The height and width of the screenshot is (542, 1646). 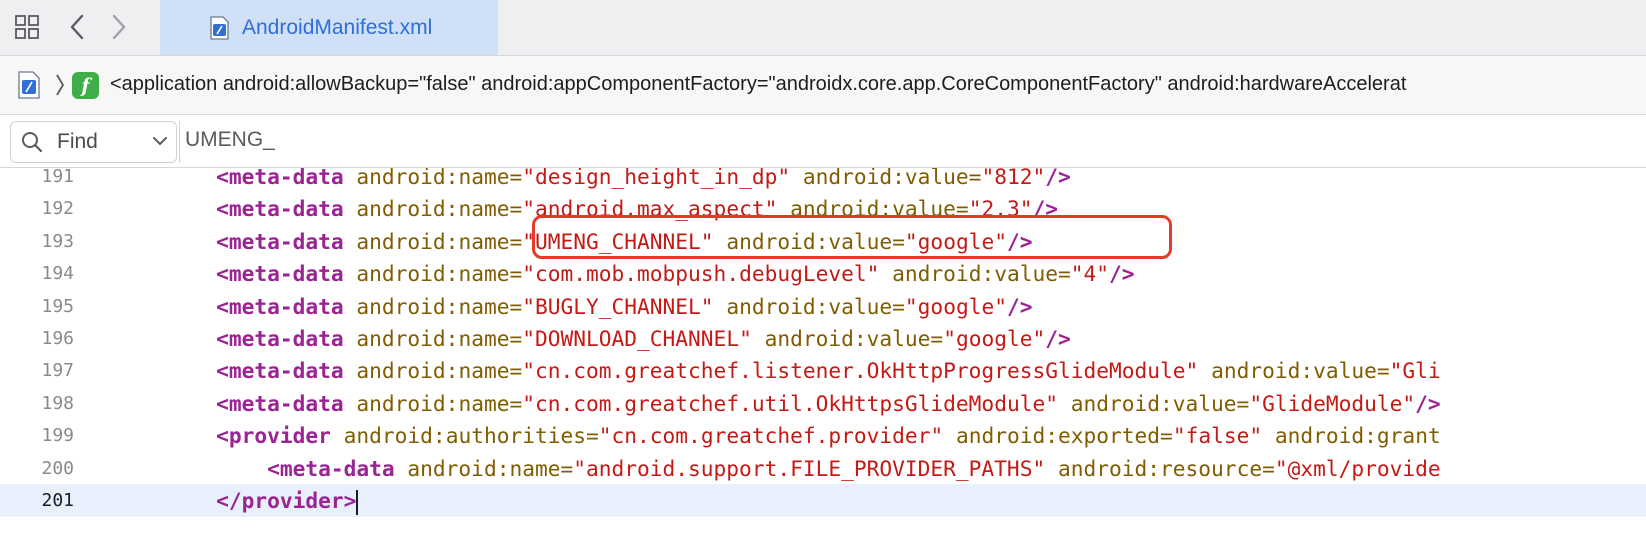 I want to click on xml-attribute-name: android:value=, so click(x=854, y=338).